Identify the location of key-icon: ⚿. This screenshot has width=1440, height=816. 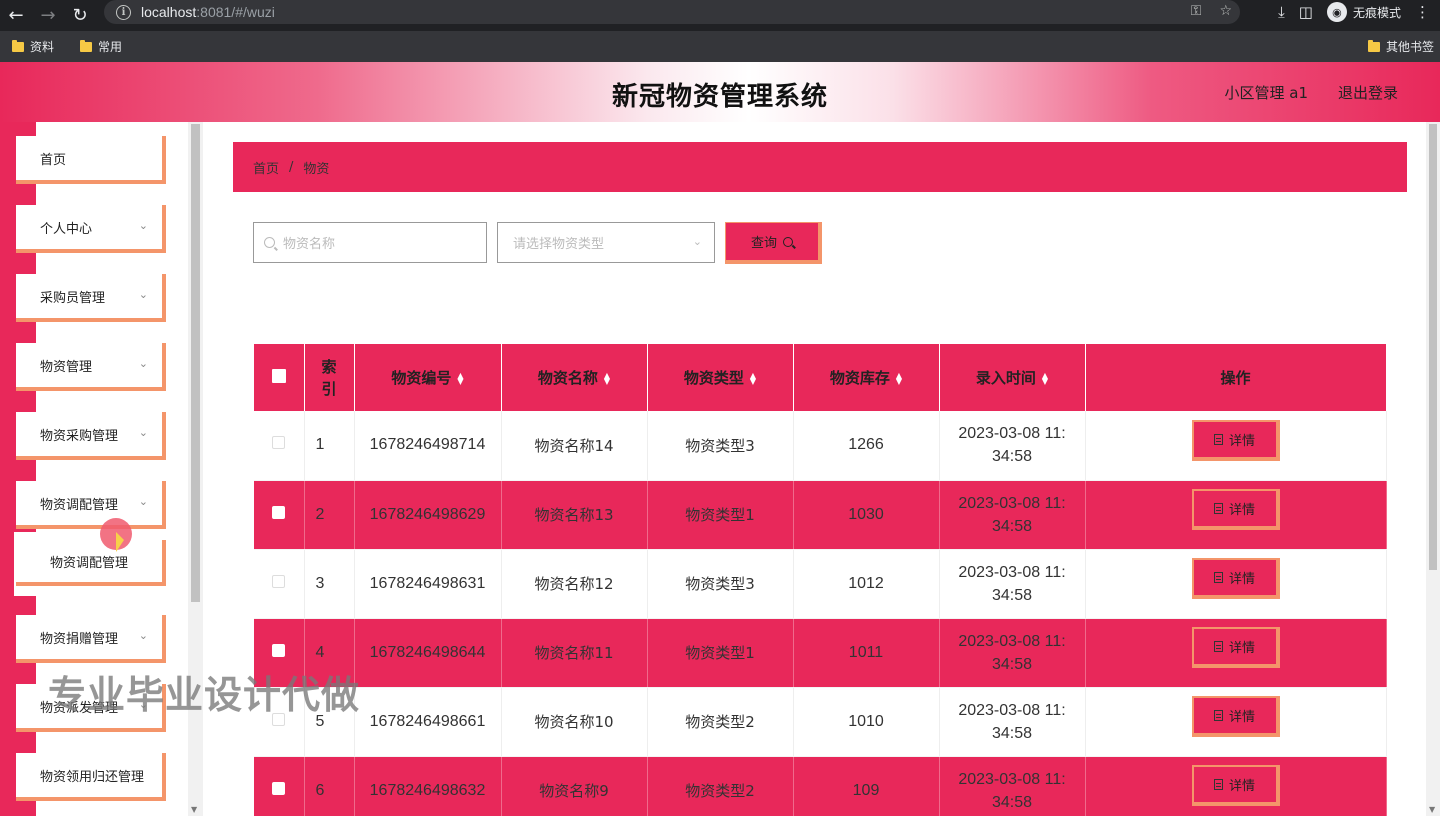
(1196, 11).